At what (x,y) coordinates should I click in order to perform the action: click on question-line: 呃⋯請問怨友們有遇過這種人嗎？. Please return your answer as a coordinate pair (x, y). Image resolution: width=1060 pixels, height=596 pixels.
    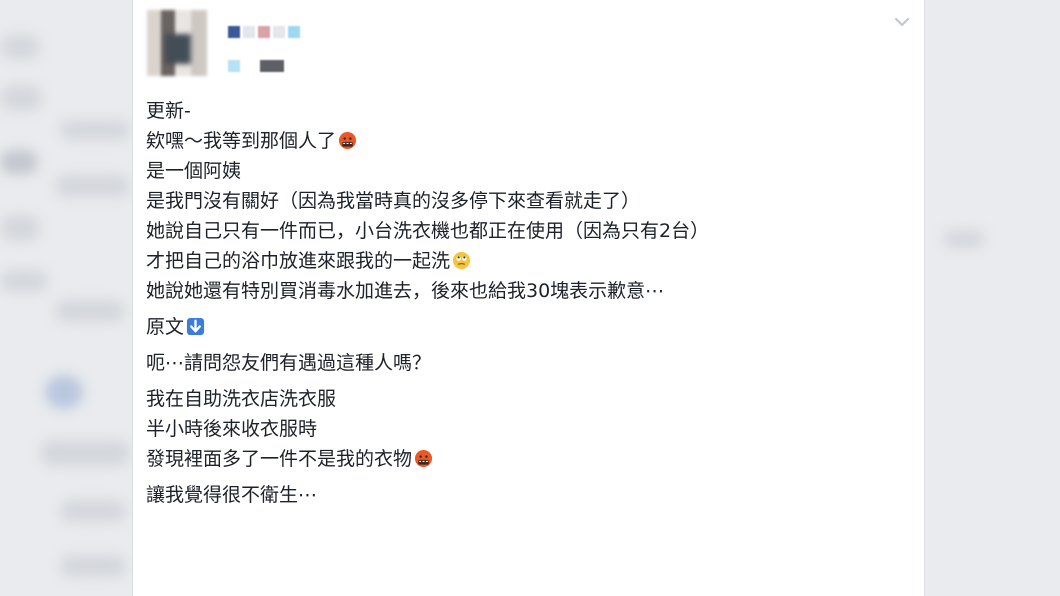
    Looking at the image, I should click on (289, 363).